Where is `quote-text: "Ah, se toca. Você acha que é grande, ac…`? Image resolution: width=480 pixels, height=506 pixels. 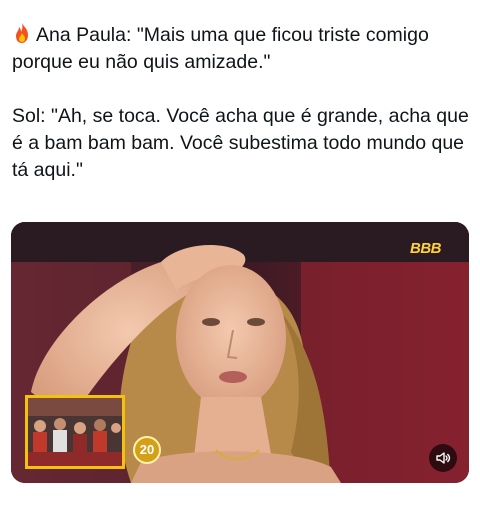
quote-text: "Ah, se toca. Você acha que é grande, ac… is located at coordinates (240, 143).